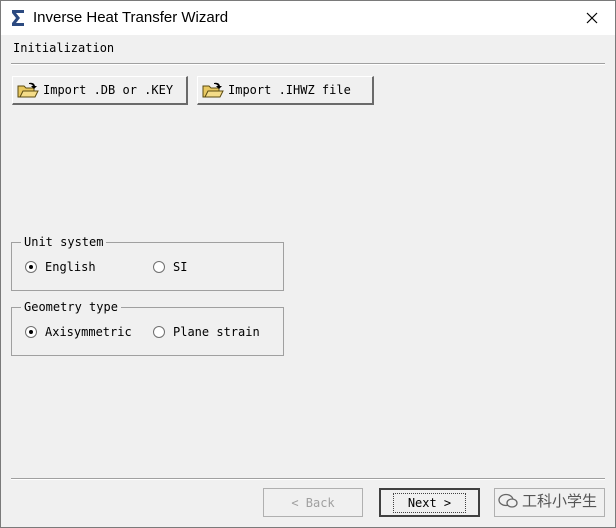 This screenshot has height=528, width=616. I want to click on watermark: 工科小学生, so click(547, 500).